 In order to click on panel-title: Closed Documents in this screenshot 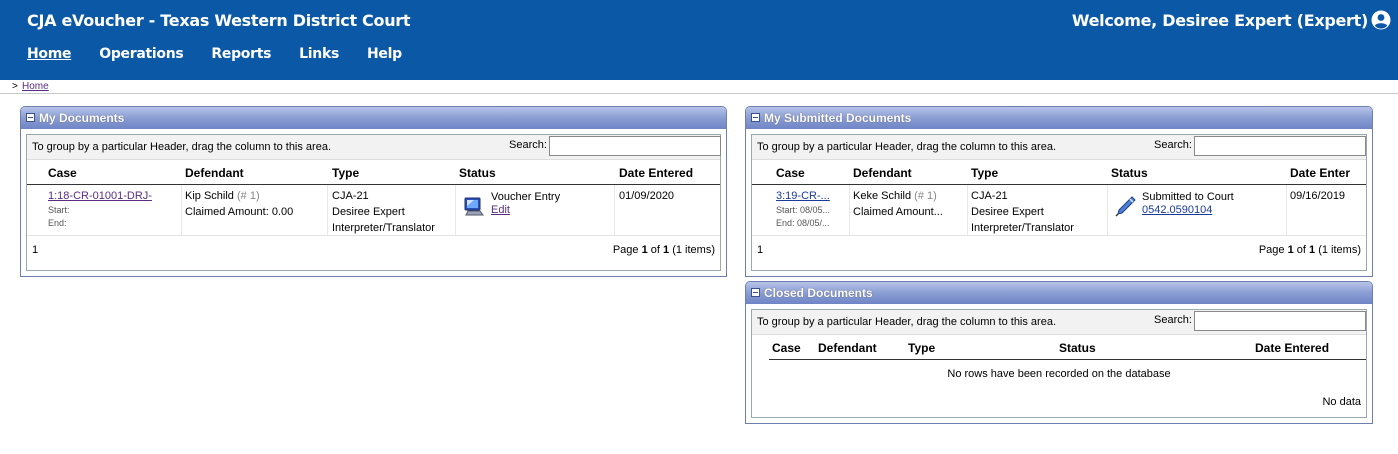, I will do `click(818, 293)`.